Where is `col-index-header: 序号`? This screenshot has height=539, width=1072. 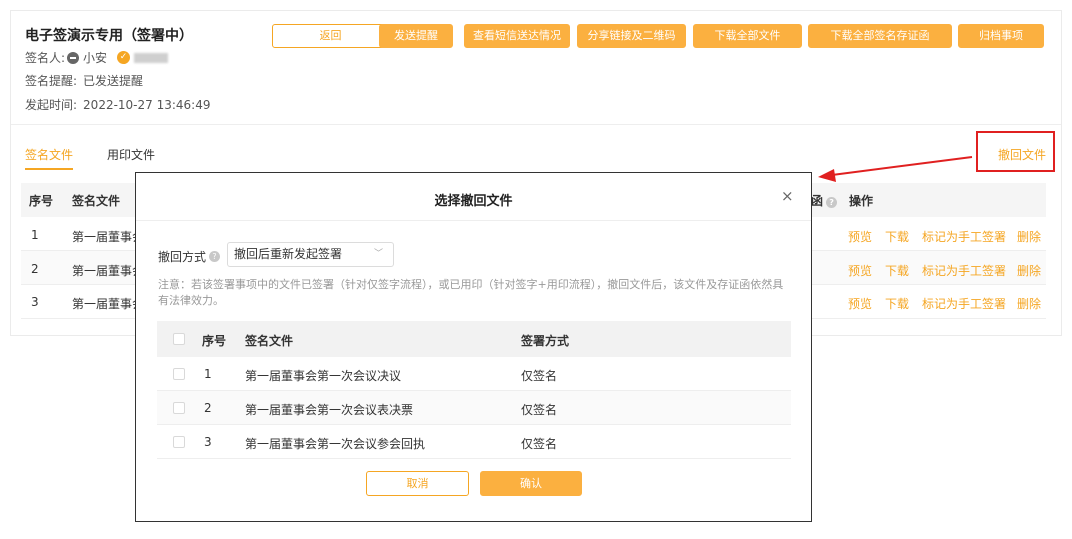 col-index-header: 序号 is located at coordinates (214, 341).